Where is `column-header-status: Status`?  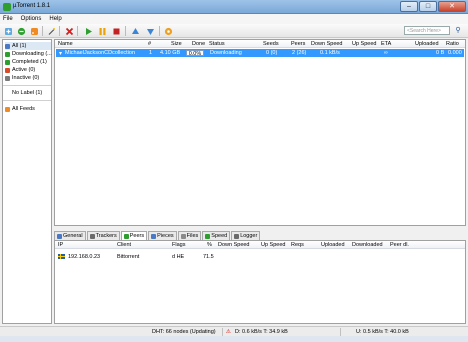 column-header-status: Status is located at coordinates (217, 44).